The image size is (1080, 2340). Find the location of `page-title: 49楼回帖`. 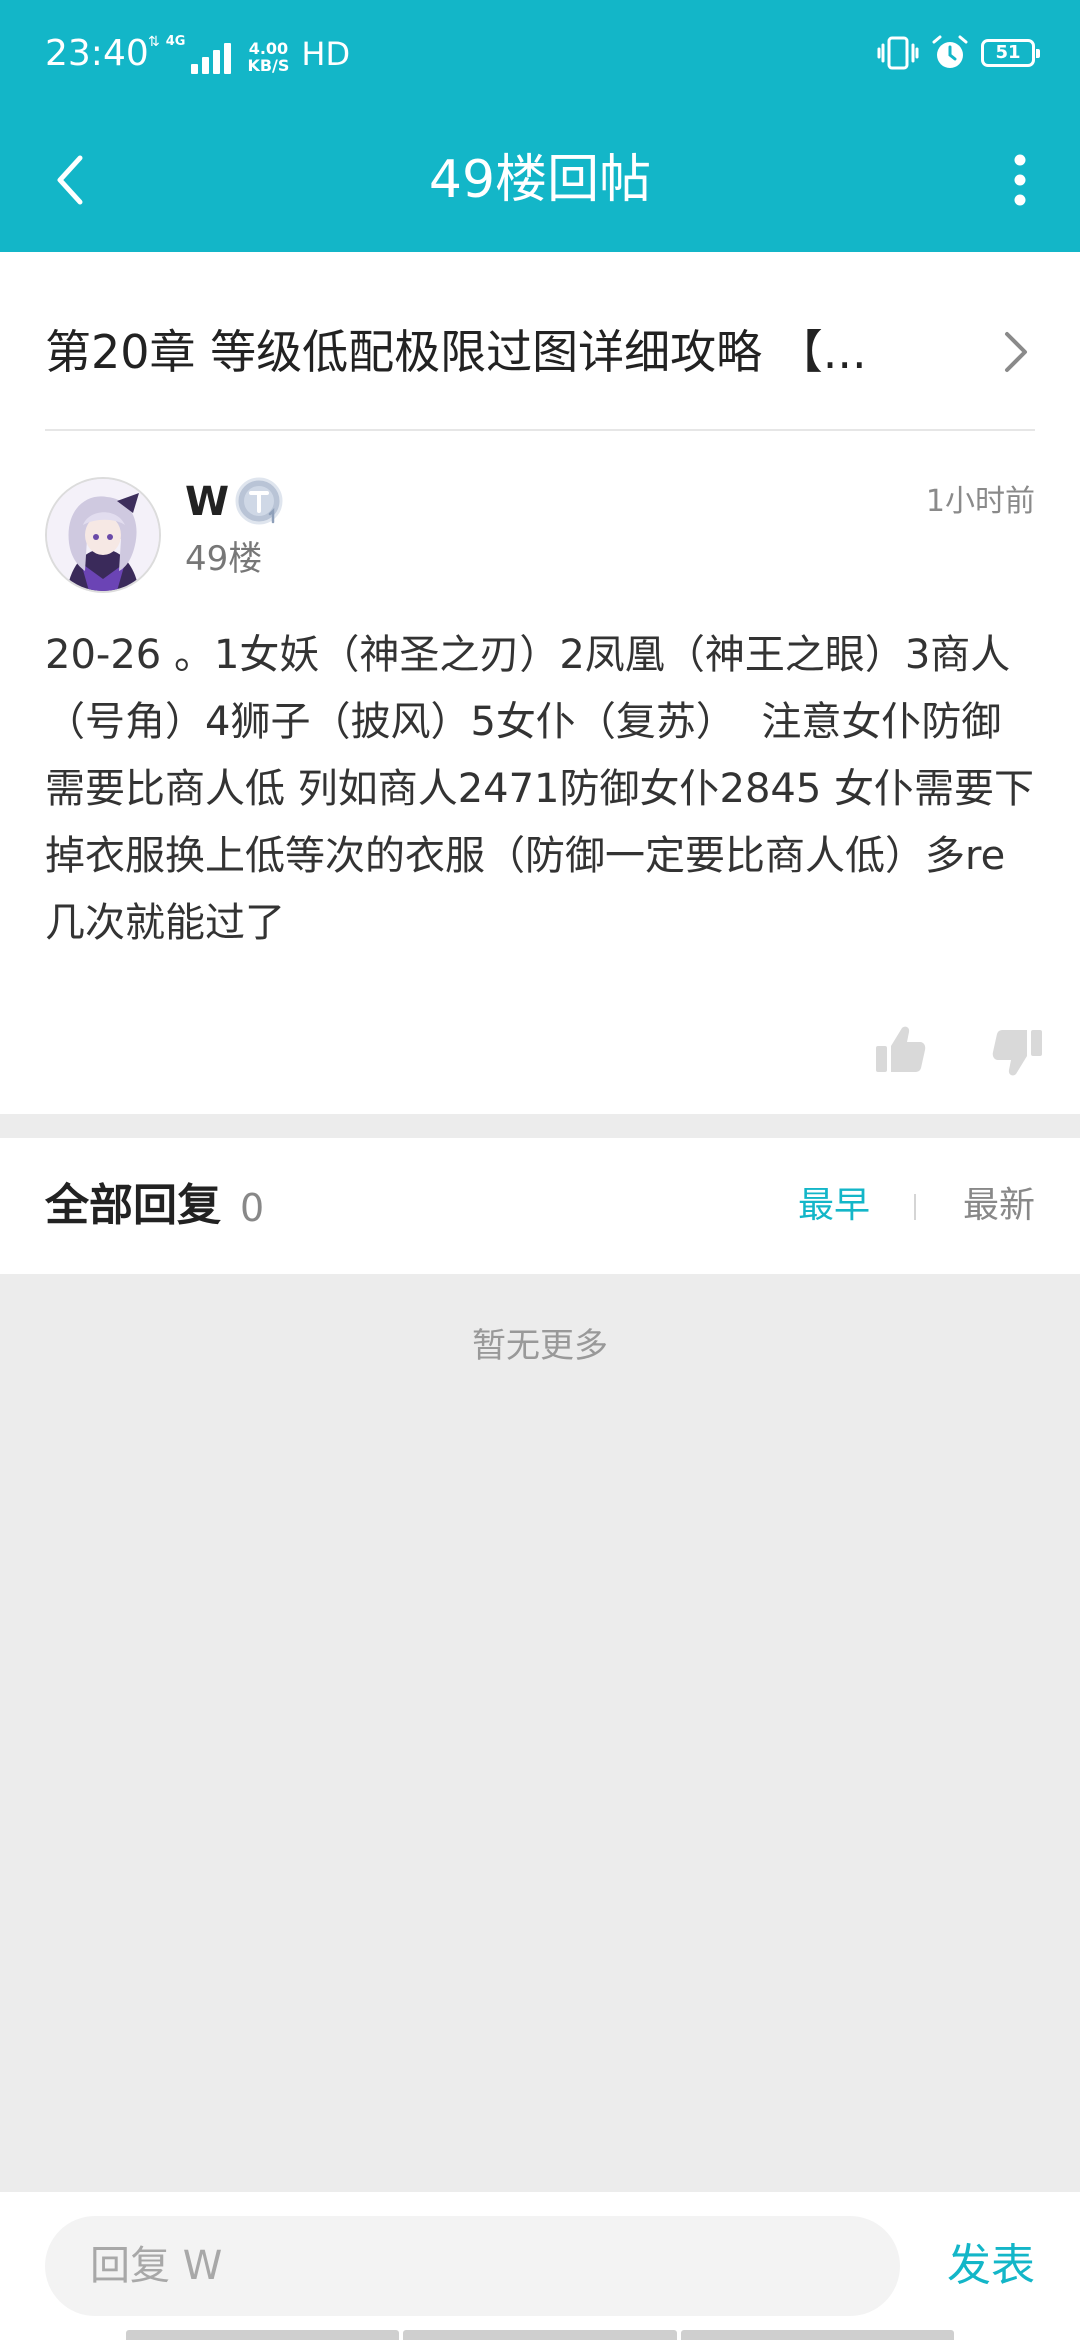

page-title: 49楼回帖 is located at coordinates (540, 180).